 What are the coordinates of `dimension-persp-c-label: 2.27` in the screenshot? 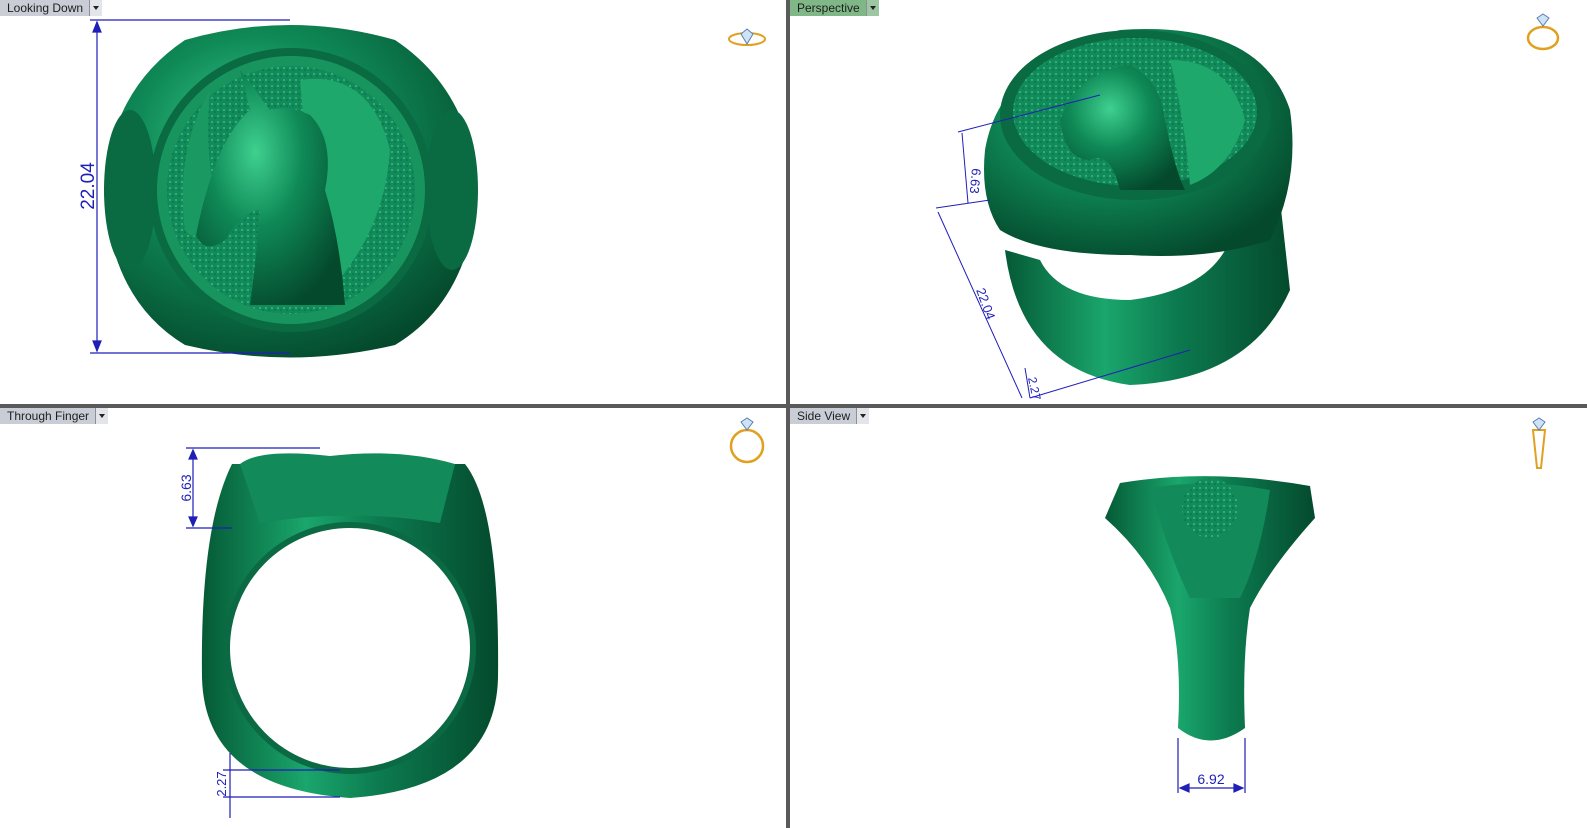 It's located at (1034, 389).